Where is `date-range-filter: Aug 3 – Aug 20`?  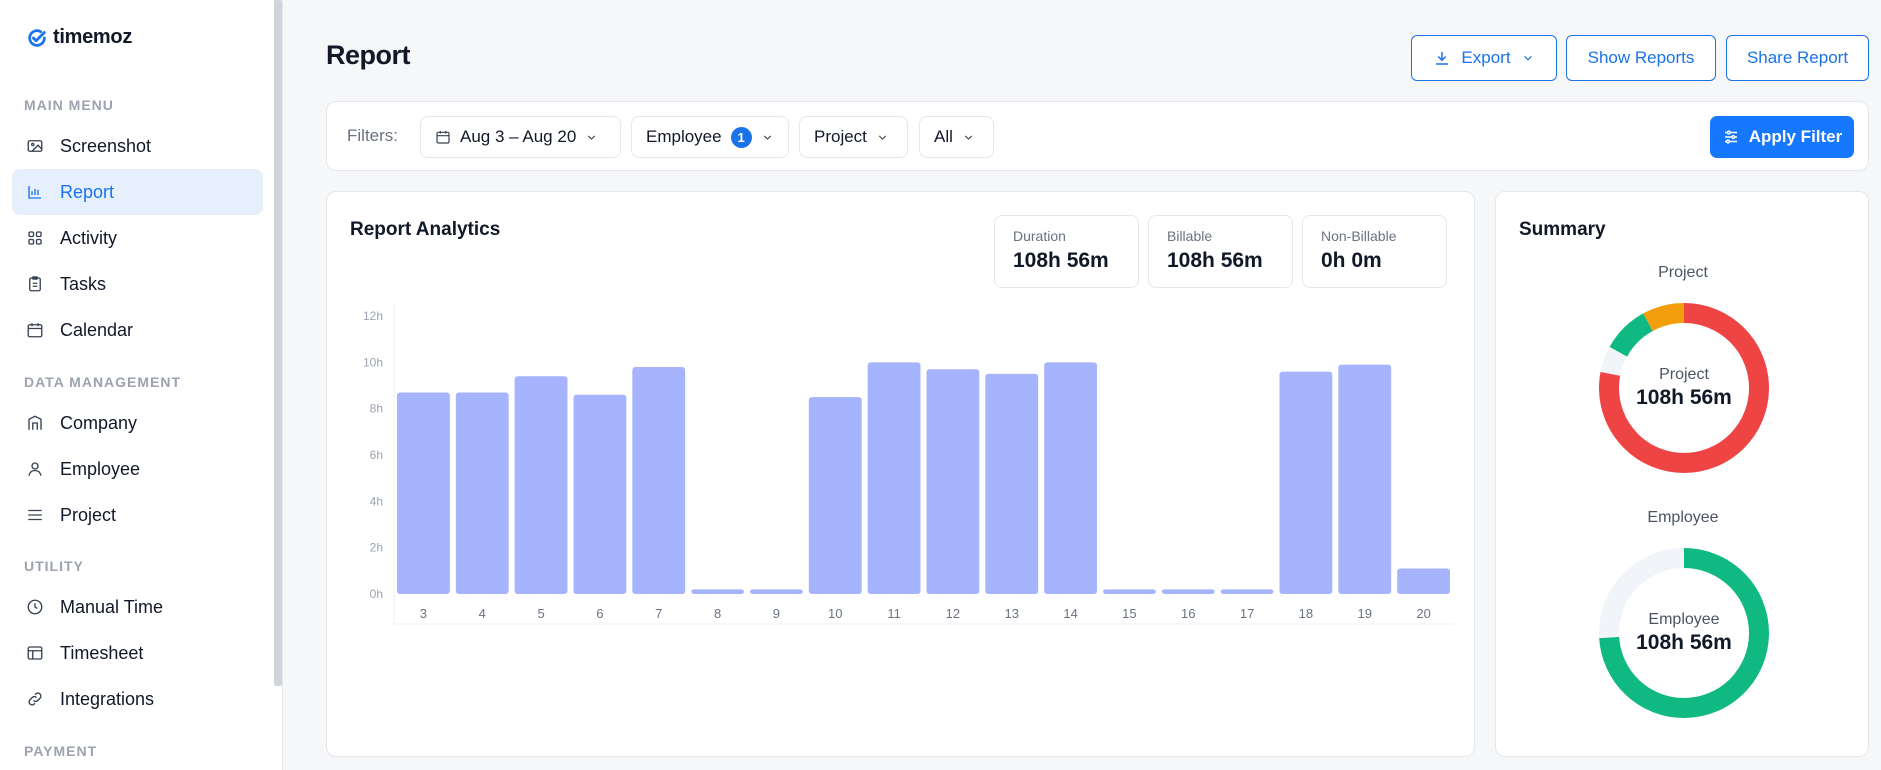
date-range-filter: Aug 3 – Aug 20 is located at coordinates (520, 137).